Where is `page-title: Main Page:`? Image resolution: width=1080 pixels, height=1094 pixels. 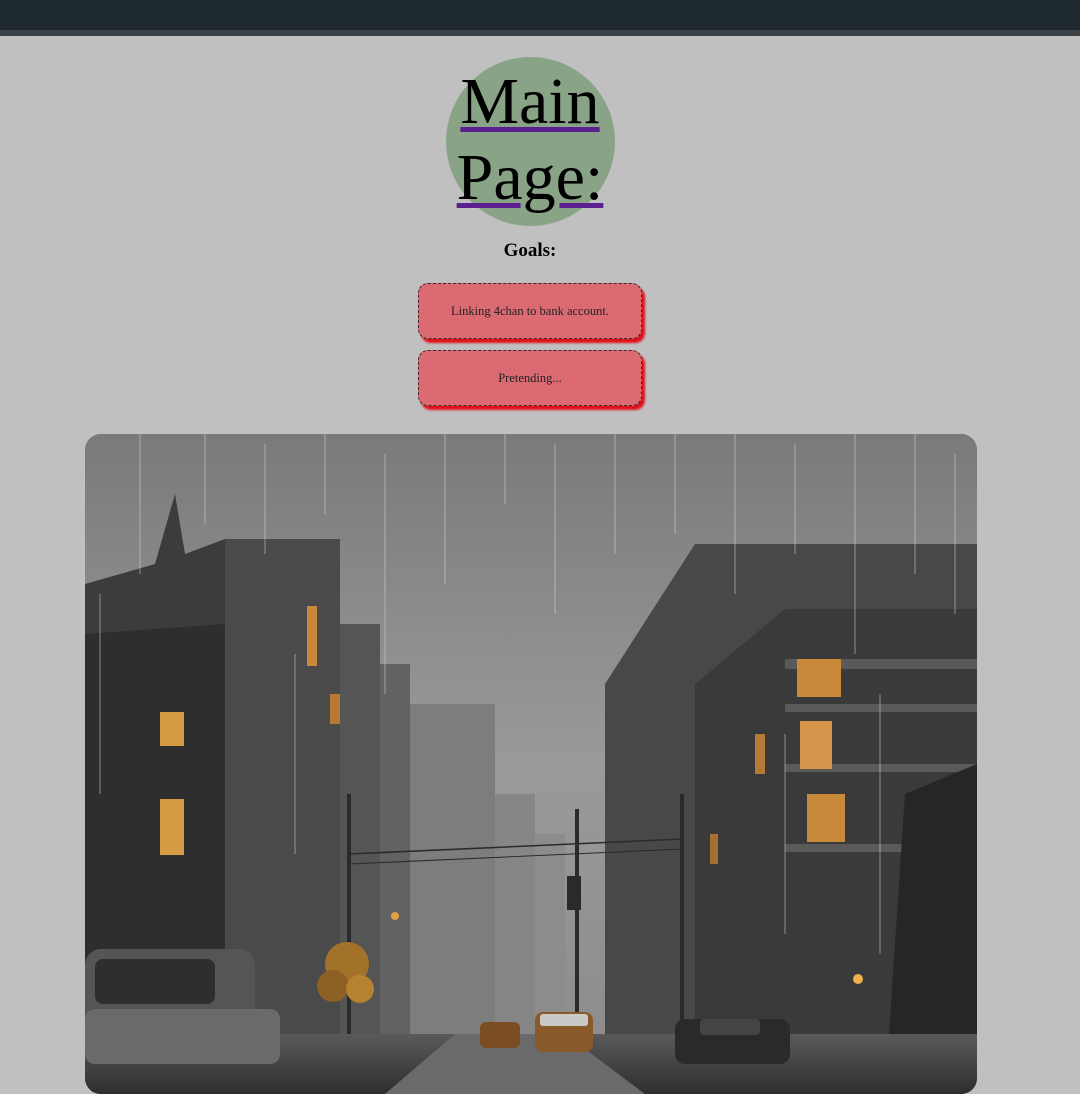
page-title: Main Page: is located at coordinates (530, 140).